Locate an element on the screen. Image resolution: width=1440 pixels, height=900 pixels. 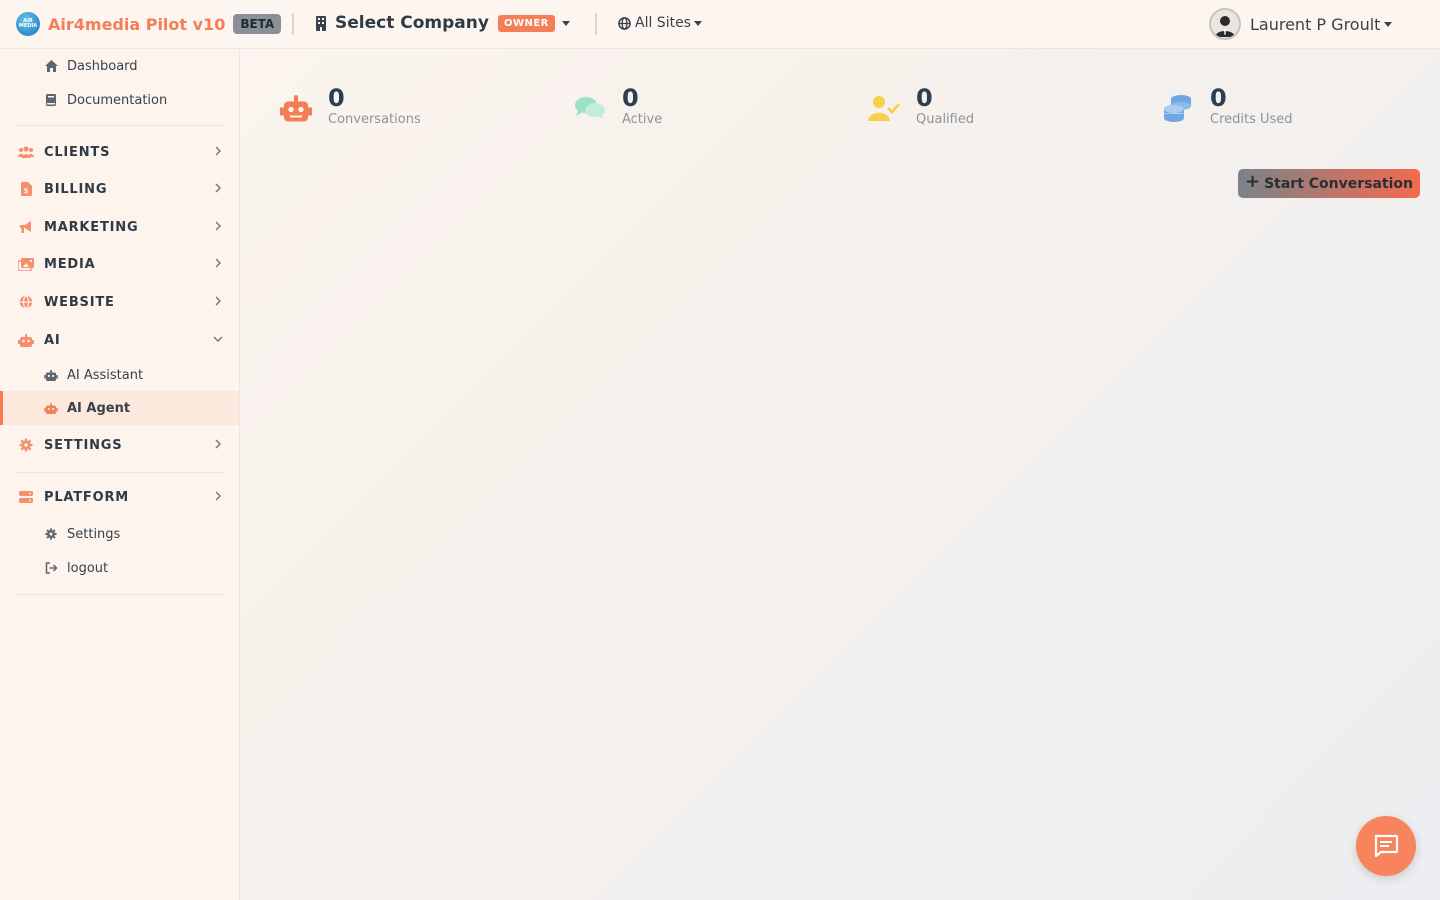
stat-conversations: 0 Conversations is located at coordinates (350, 106).